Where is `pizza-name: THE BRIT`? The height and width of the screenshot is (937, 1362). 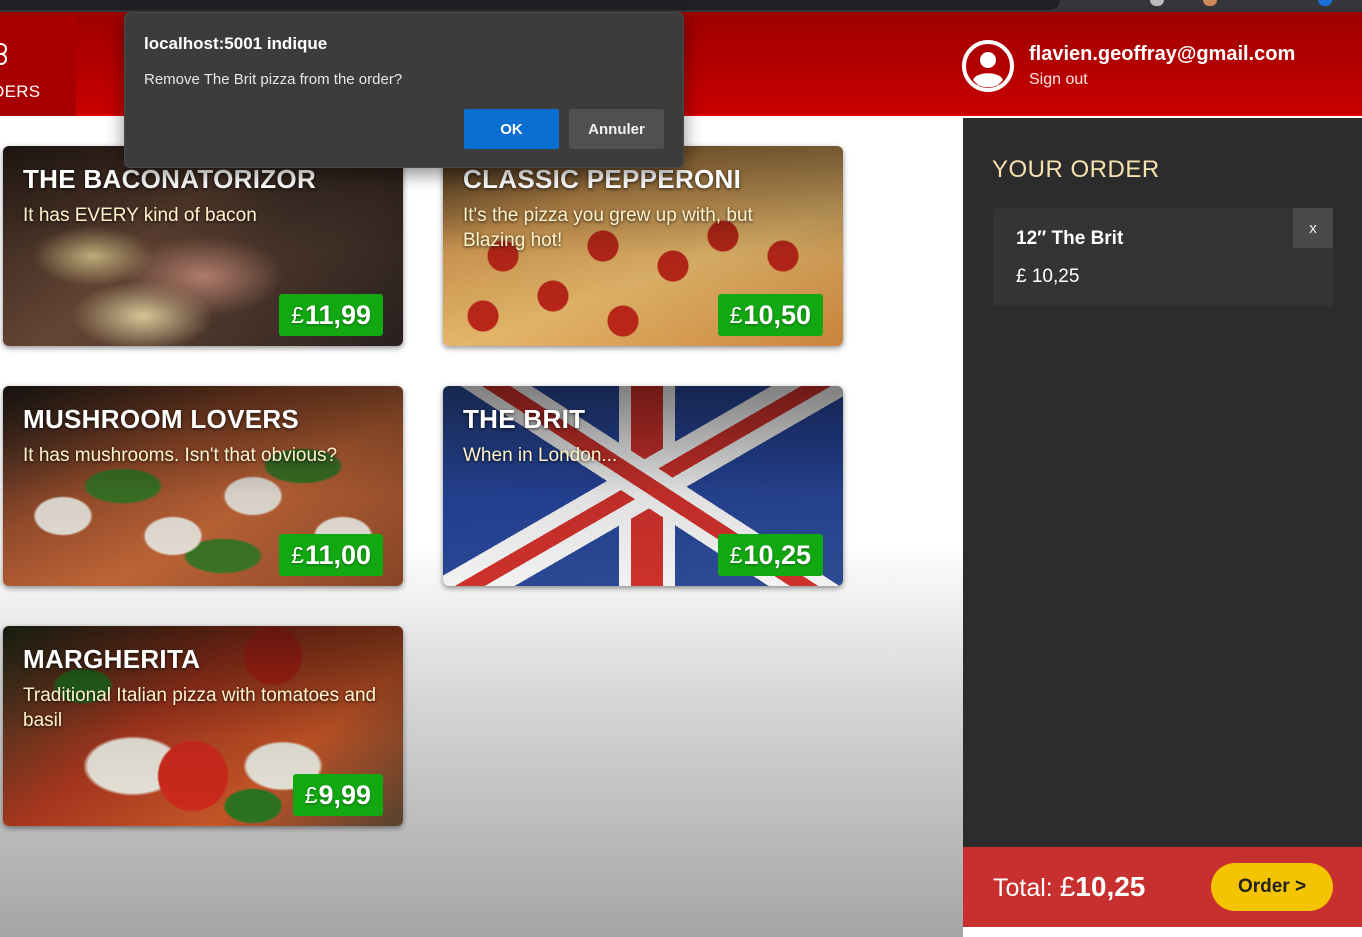 pizza-name: THE BRIT is located at coordinates (524, 419).